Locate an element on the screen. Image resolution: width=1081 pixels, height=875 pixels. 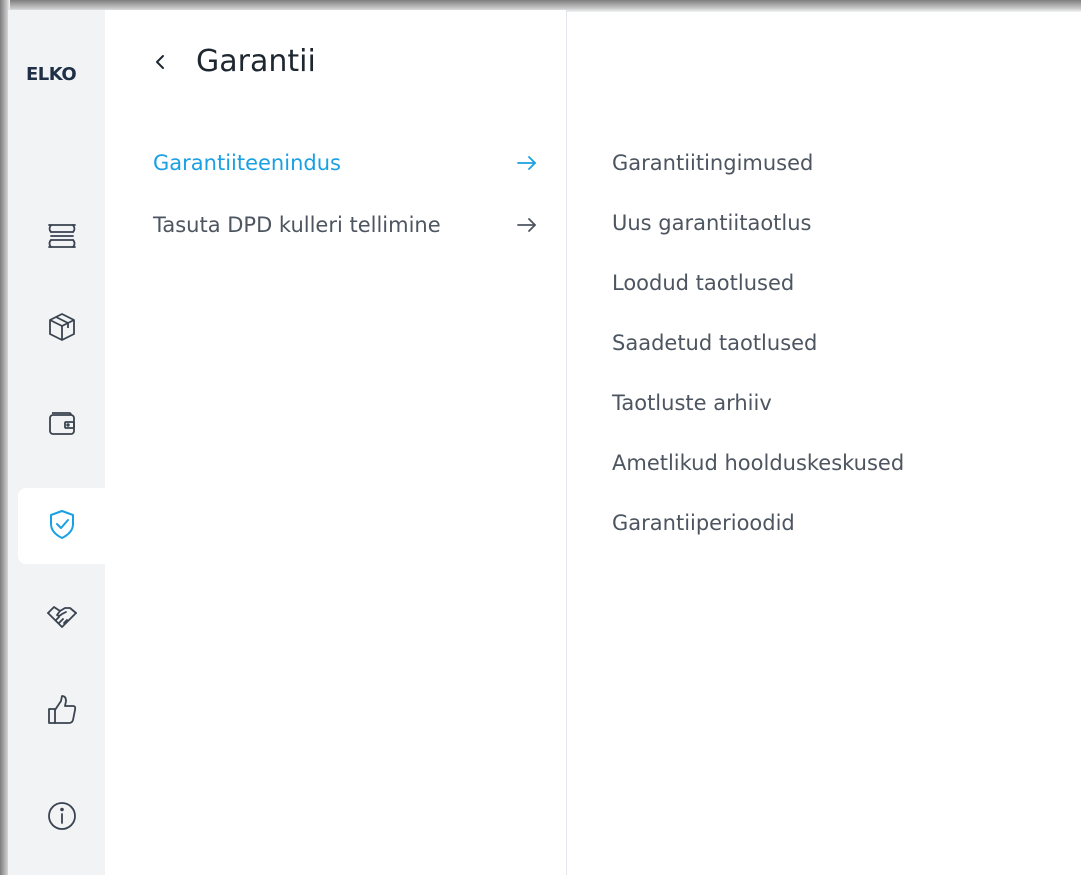
rail-item-catalog is located at coordinates (61, 238).